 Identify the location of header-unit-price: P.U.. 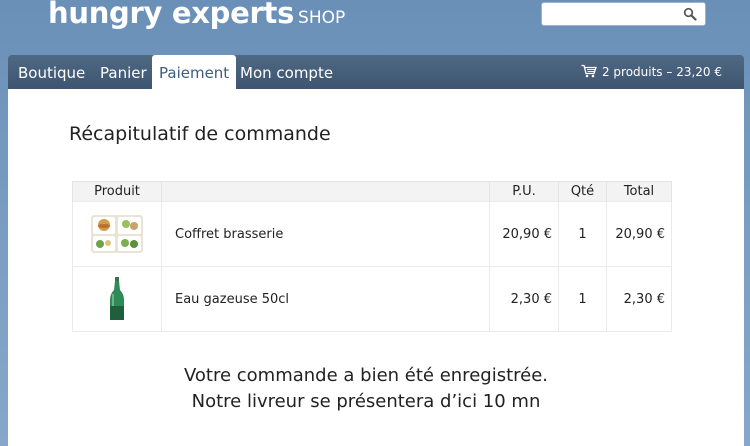
(524, 191).